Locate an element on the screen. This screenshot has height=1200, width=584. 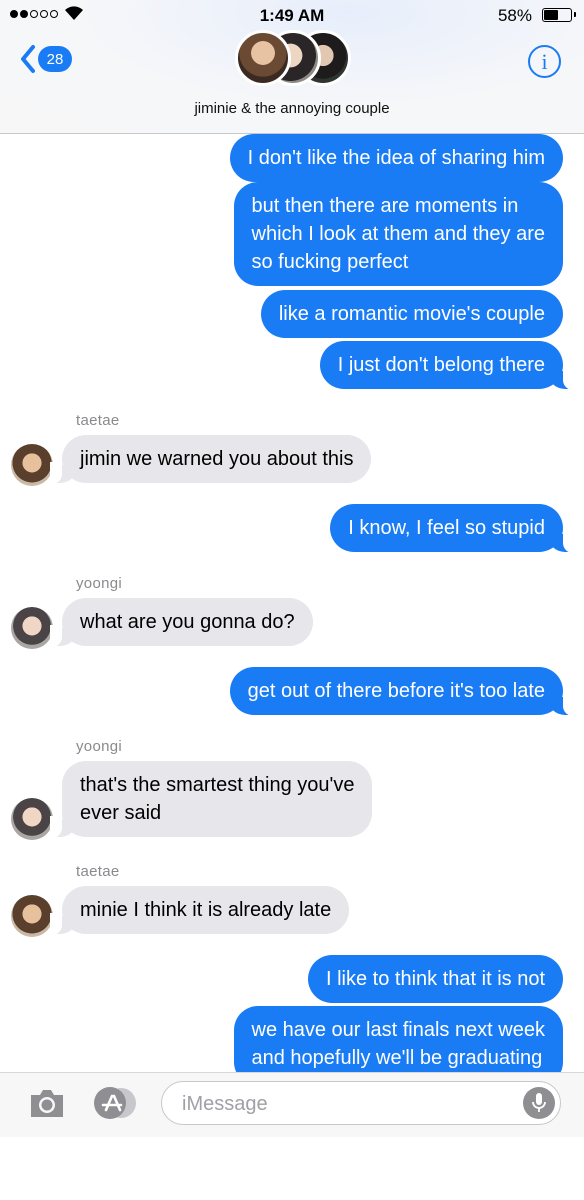
back-chevron-icon is located at coordinates (28, 59).